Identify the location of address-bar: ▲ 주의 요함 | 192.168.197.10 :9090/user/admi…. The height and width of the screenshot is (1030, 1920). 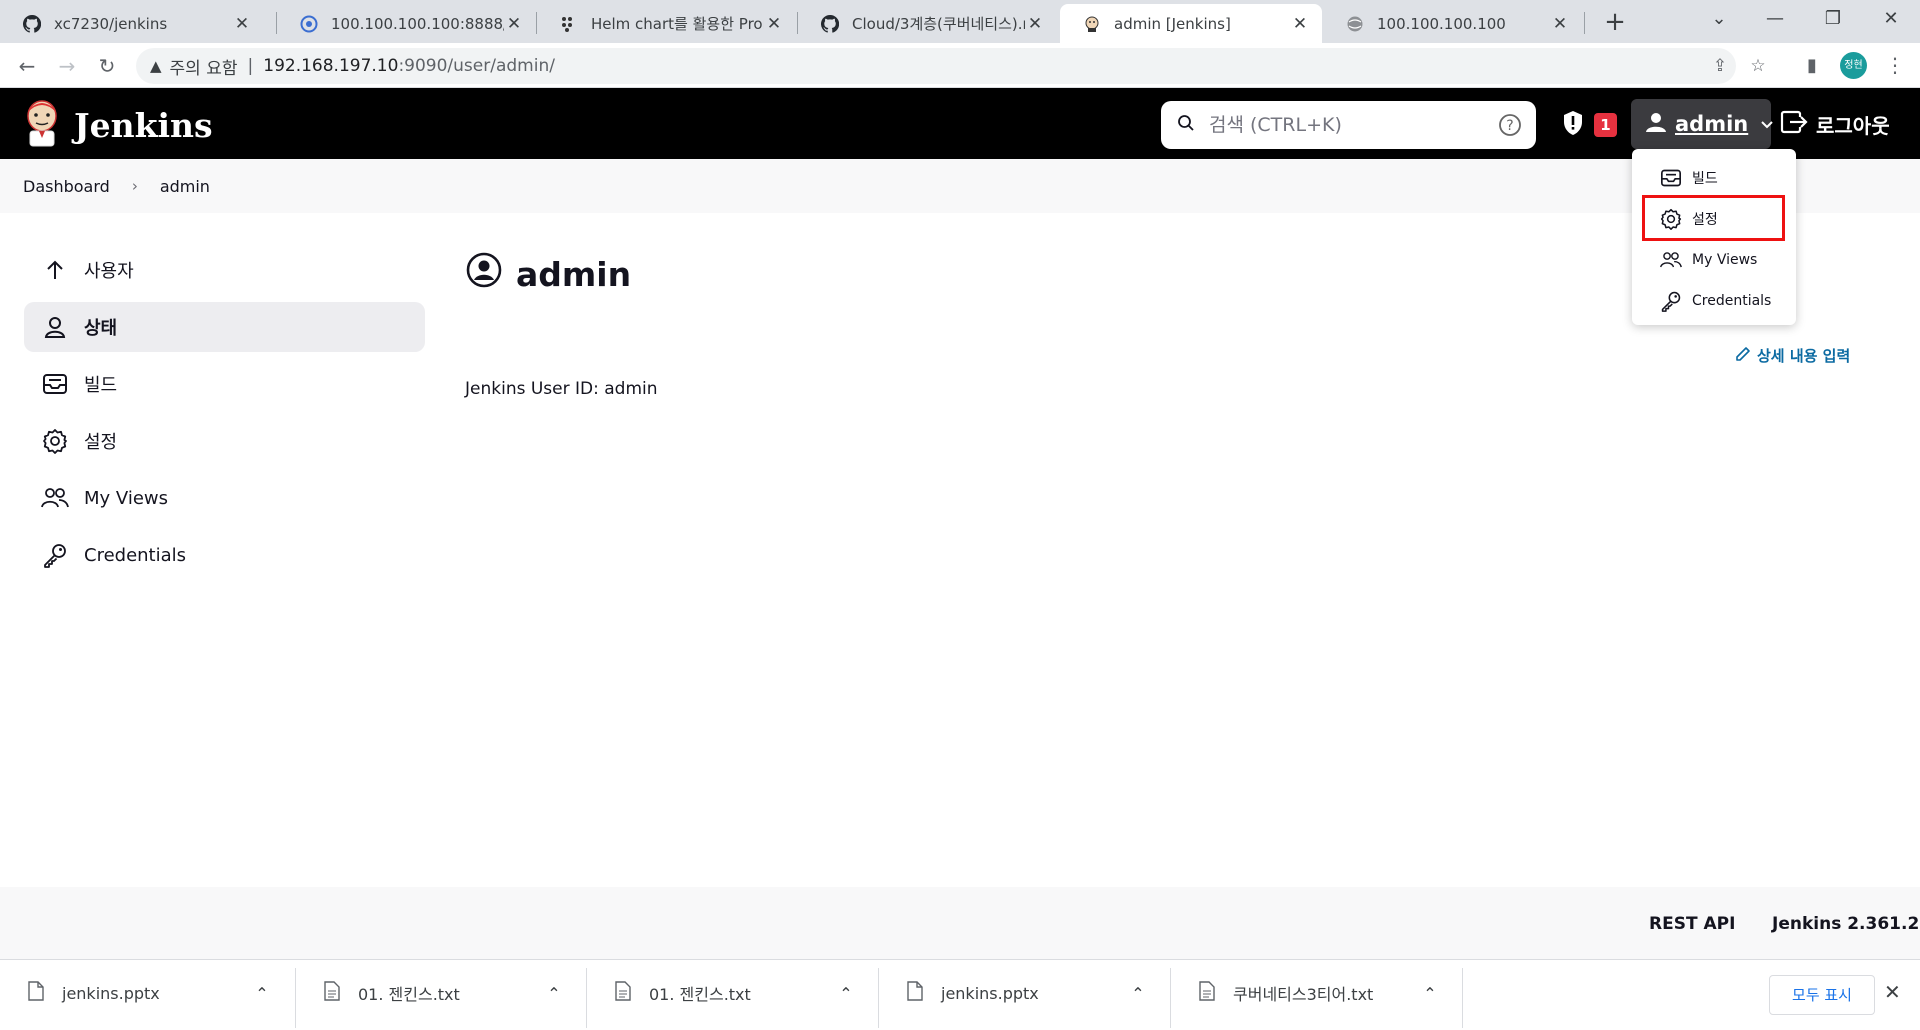
(951, 66).